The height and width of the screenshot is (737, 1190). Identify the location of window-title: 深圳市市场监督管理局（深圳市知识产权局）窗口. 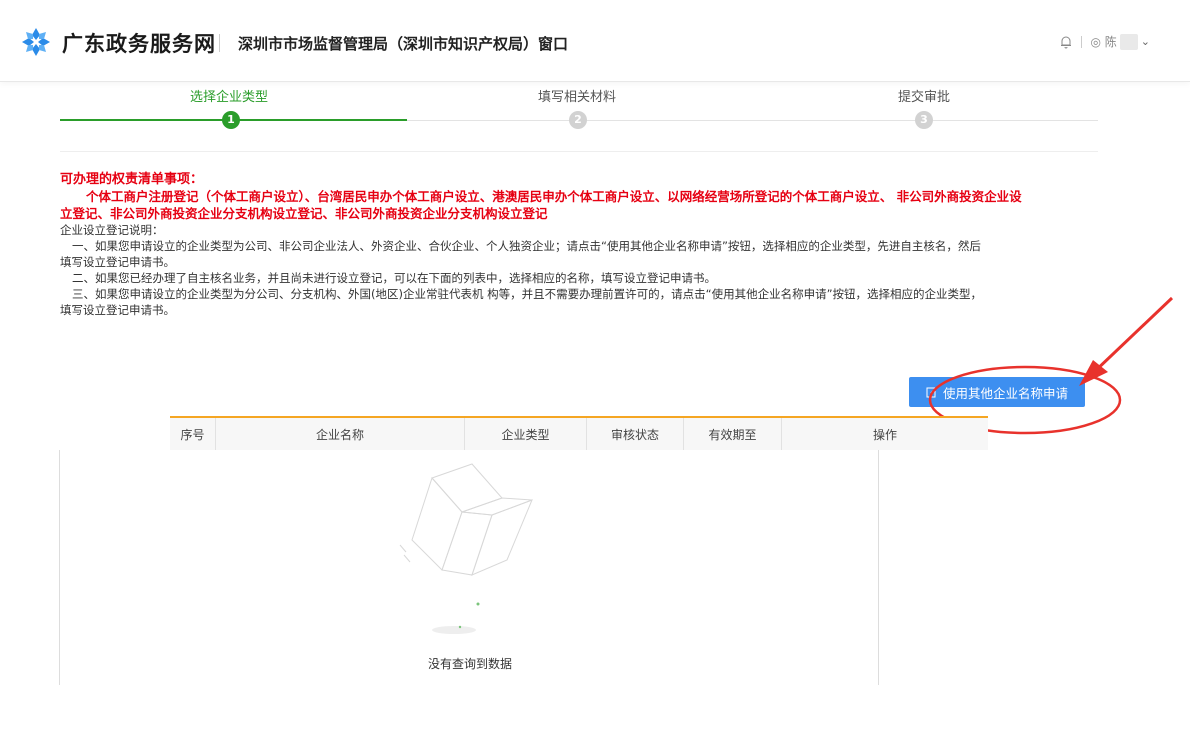
(403, 44).